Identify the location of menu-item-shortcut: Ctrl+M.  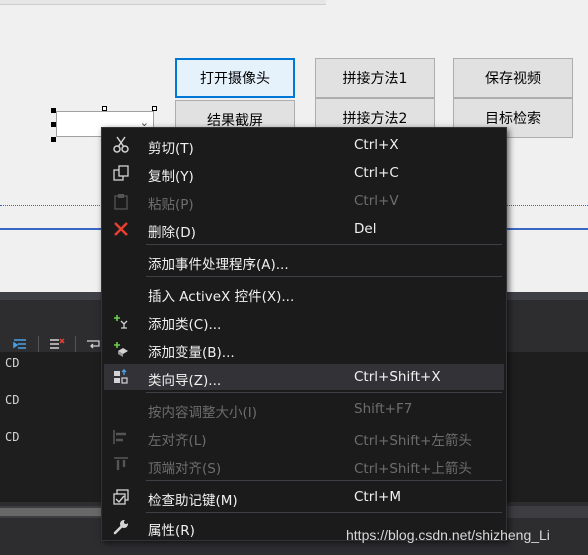
(377, 497).